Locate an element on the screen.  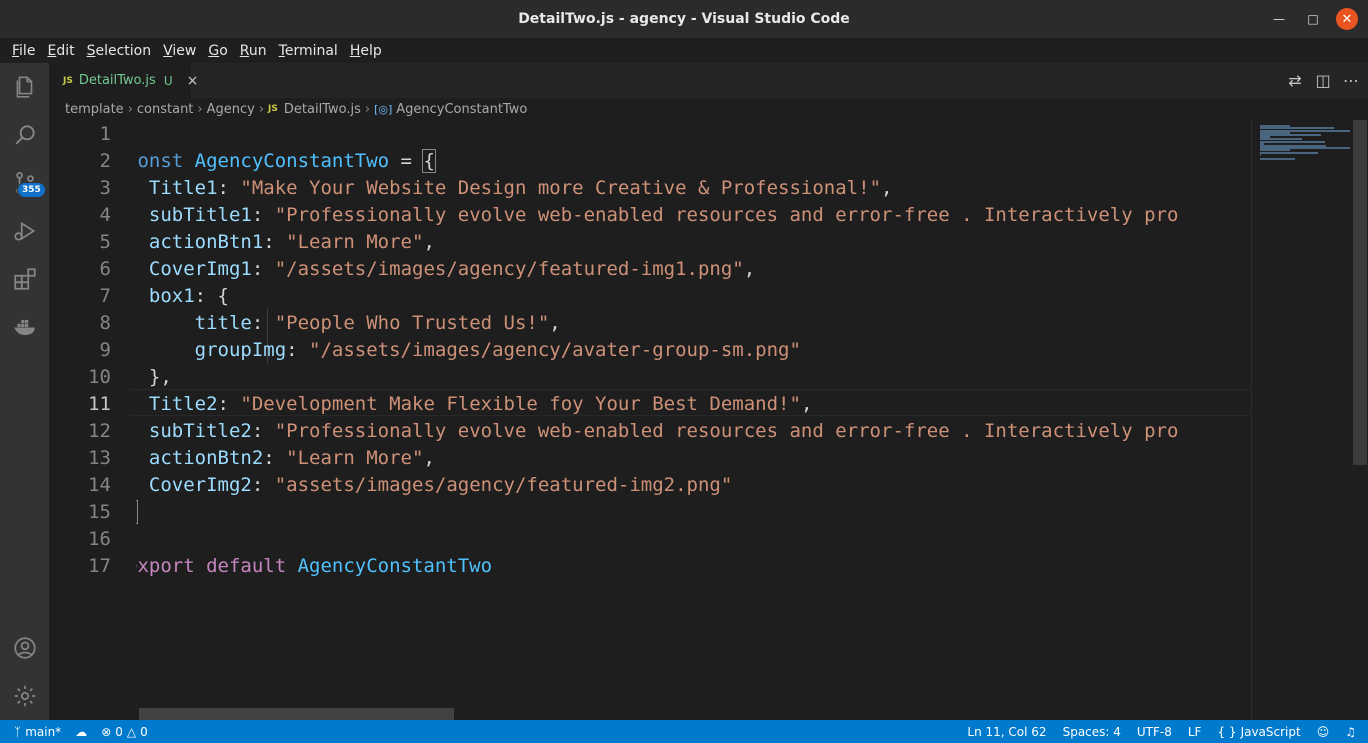
search-icon is located at coordinates (24, 135).